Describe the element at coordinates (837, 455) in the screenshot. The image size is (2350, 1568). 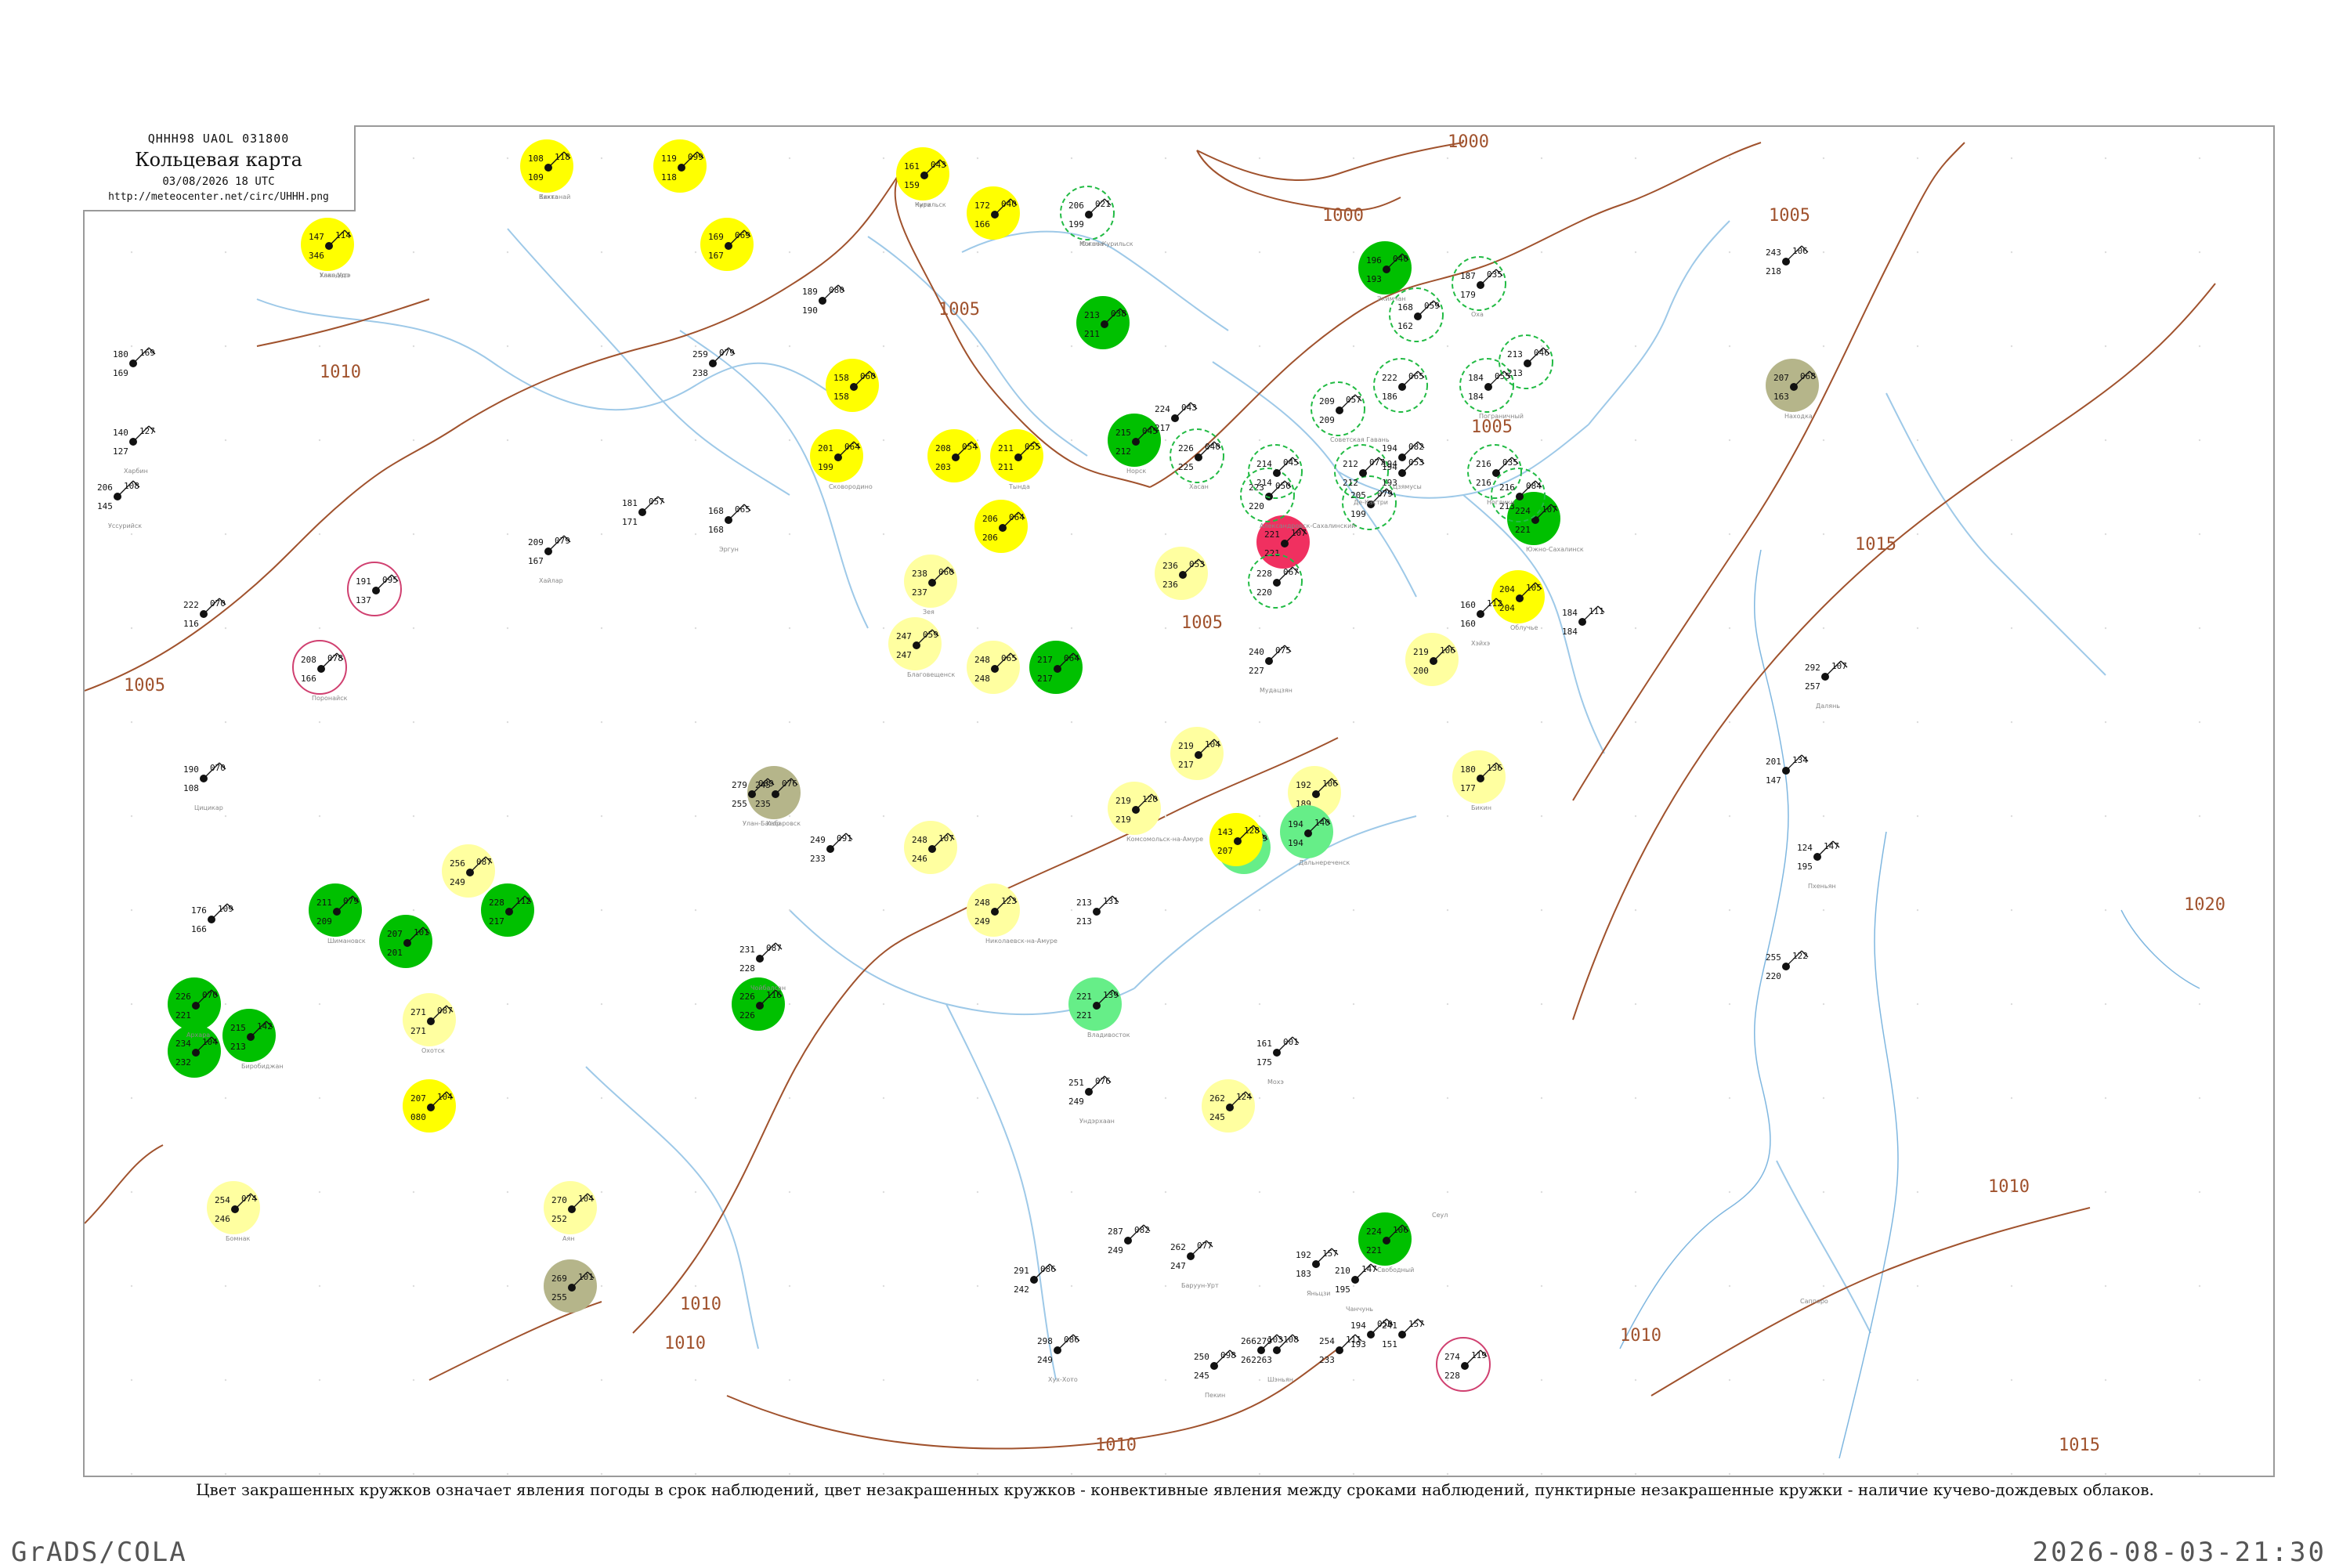
I see `station-yellow: 201 064 199` at that location.